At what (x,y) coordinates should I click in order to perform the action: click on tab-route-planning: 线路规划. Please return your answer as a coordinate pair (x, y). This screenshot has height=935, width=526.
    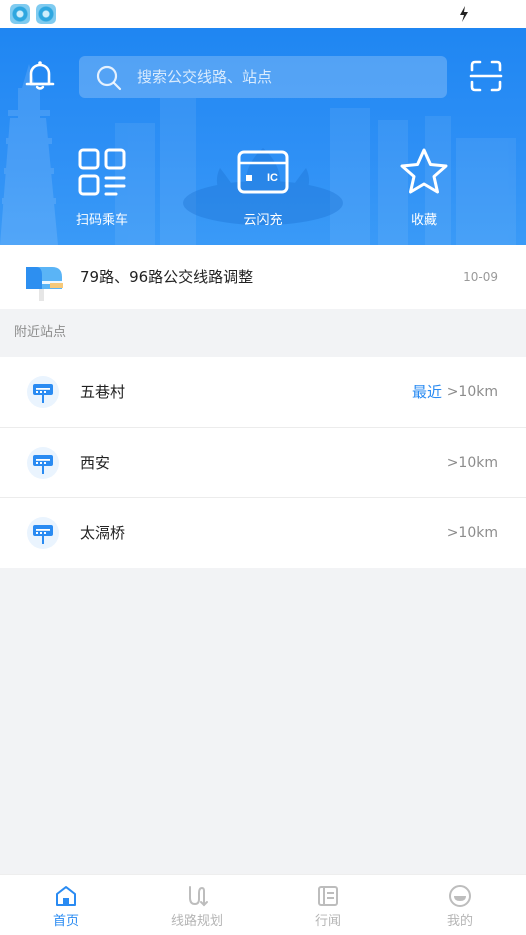
    Looking at the image, I should click on (197, 905).